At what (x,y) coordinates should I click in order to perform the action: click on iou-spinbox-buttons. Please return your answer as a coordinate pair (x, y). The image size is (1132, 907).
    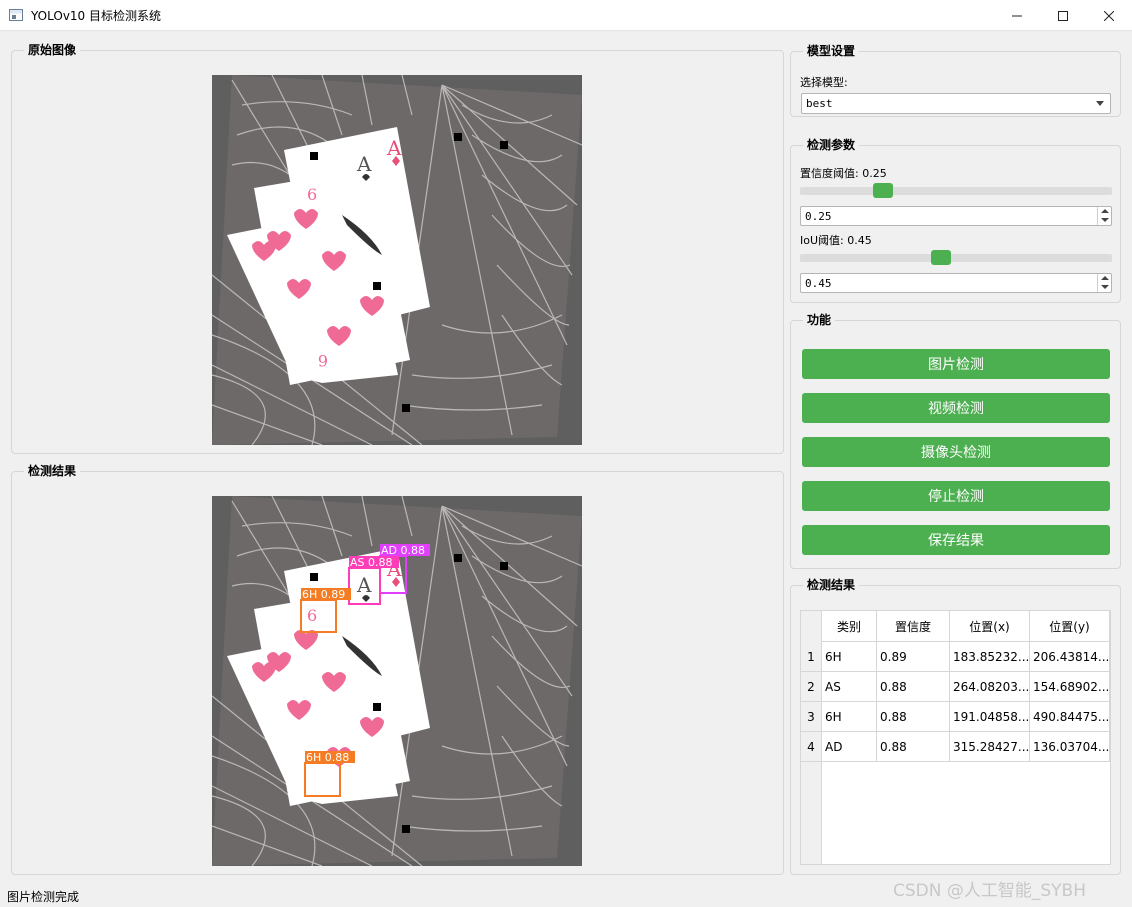
    Looking at the image, I should click on (1104, 283).